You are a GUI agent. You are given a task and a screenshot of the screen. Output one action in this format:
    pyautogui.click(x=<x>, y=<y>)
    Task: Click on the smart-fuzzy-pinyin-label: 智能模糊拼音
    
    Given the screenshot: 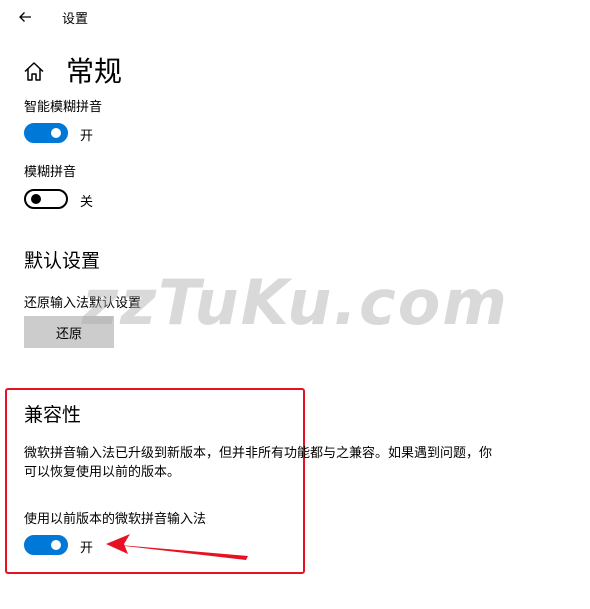 What is the action you would take?
    pyautogui.click(x=63, y=107)
    